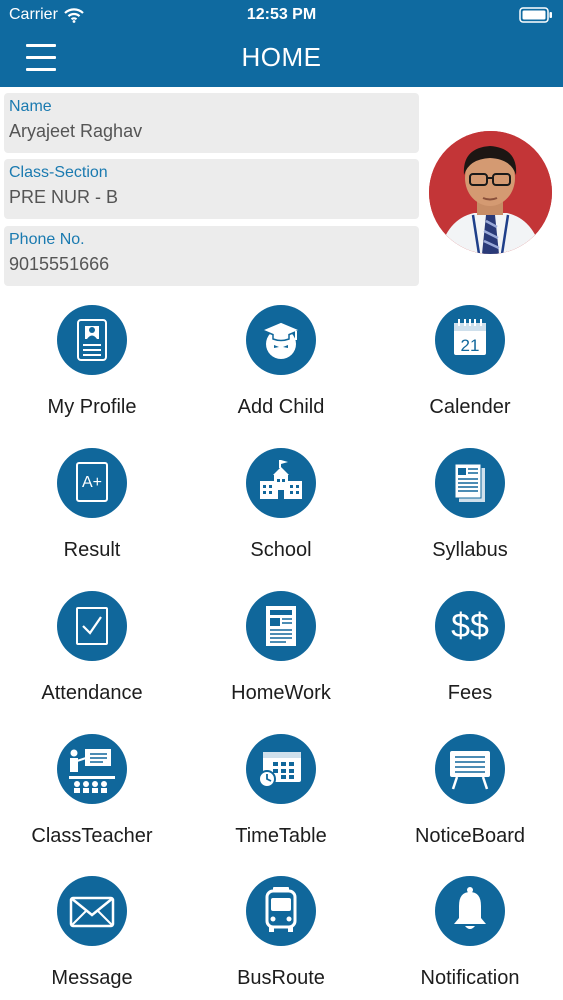 This screenshot has height=1000, width=563. What do you see at coordinates (490, 192) in the screenshot?
I see `student-avatar` at bounding box center [490, 192].